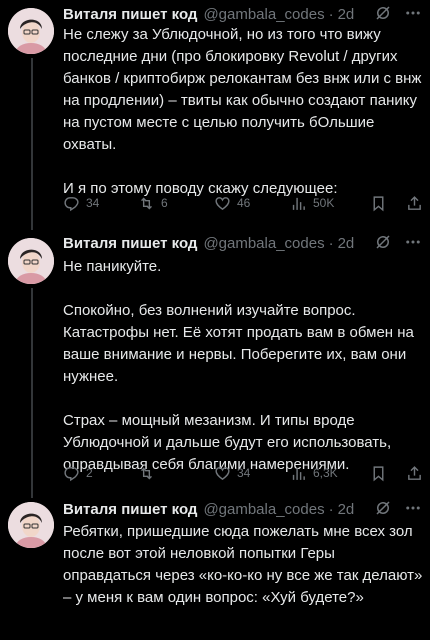 The height and width of the screenshot is (640, 430). I want to click on tweet-actions: 2 34 6,3K, so click(243, 473).